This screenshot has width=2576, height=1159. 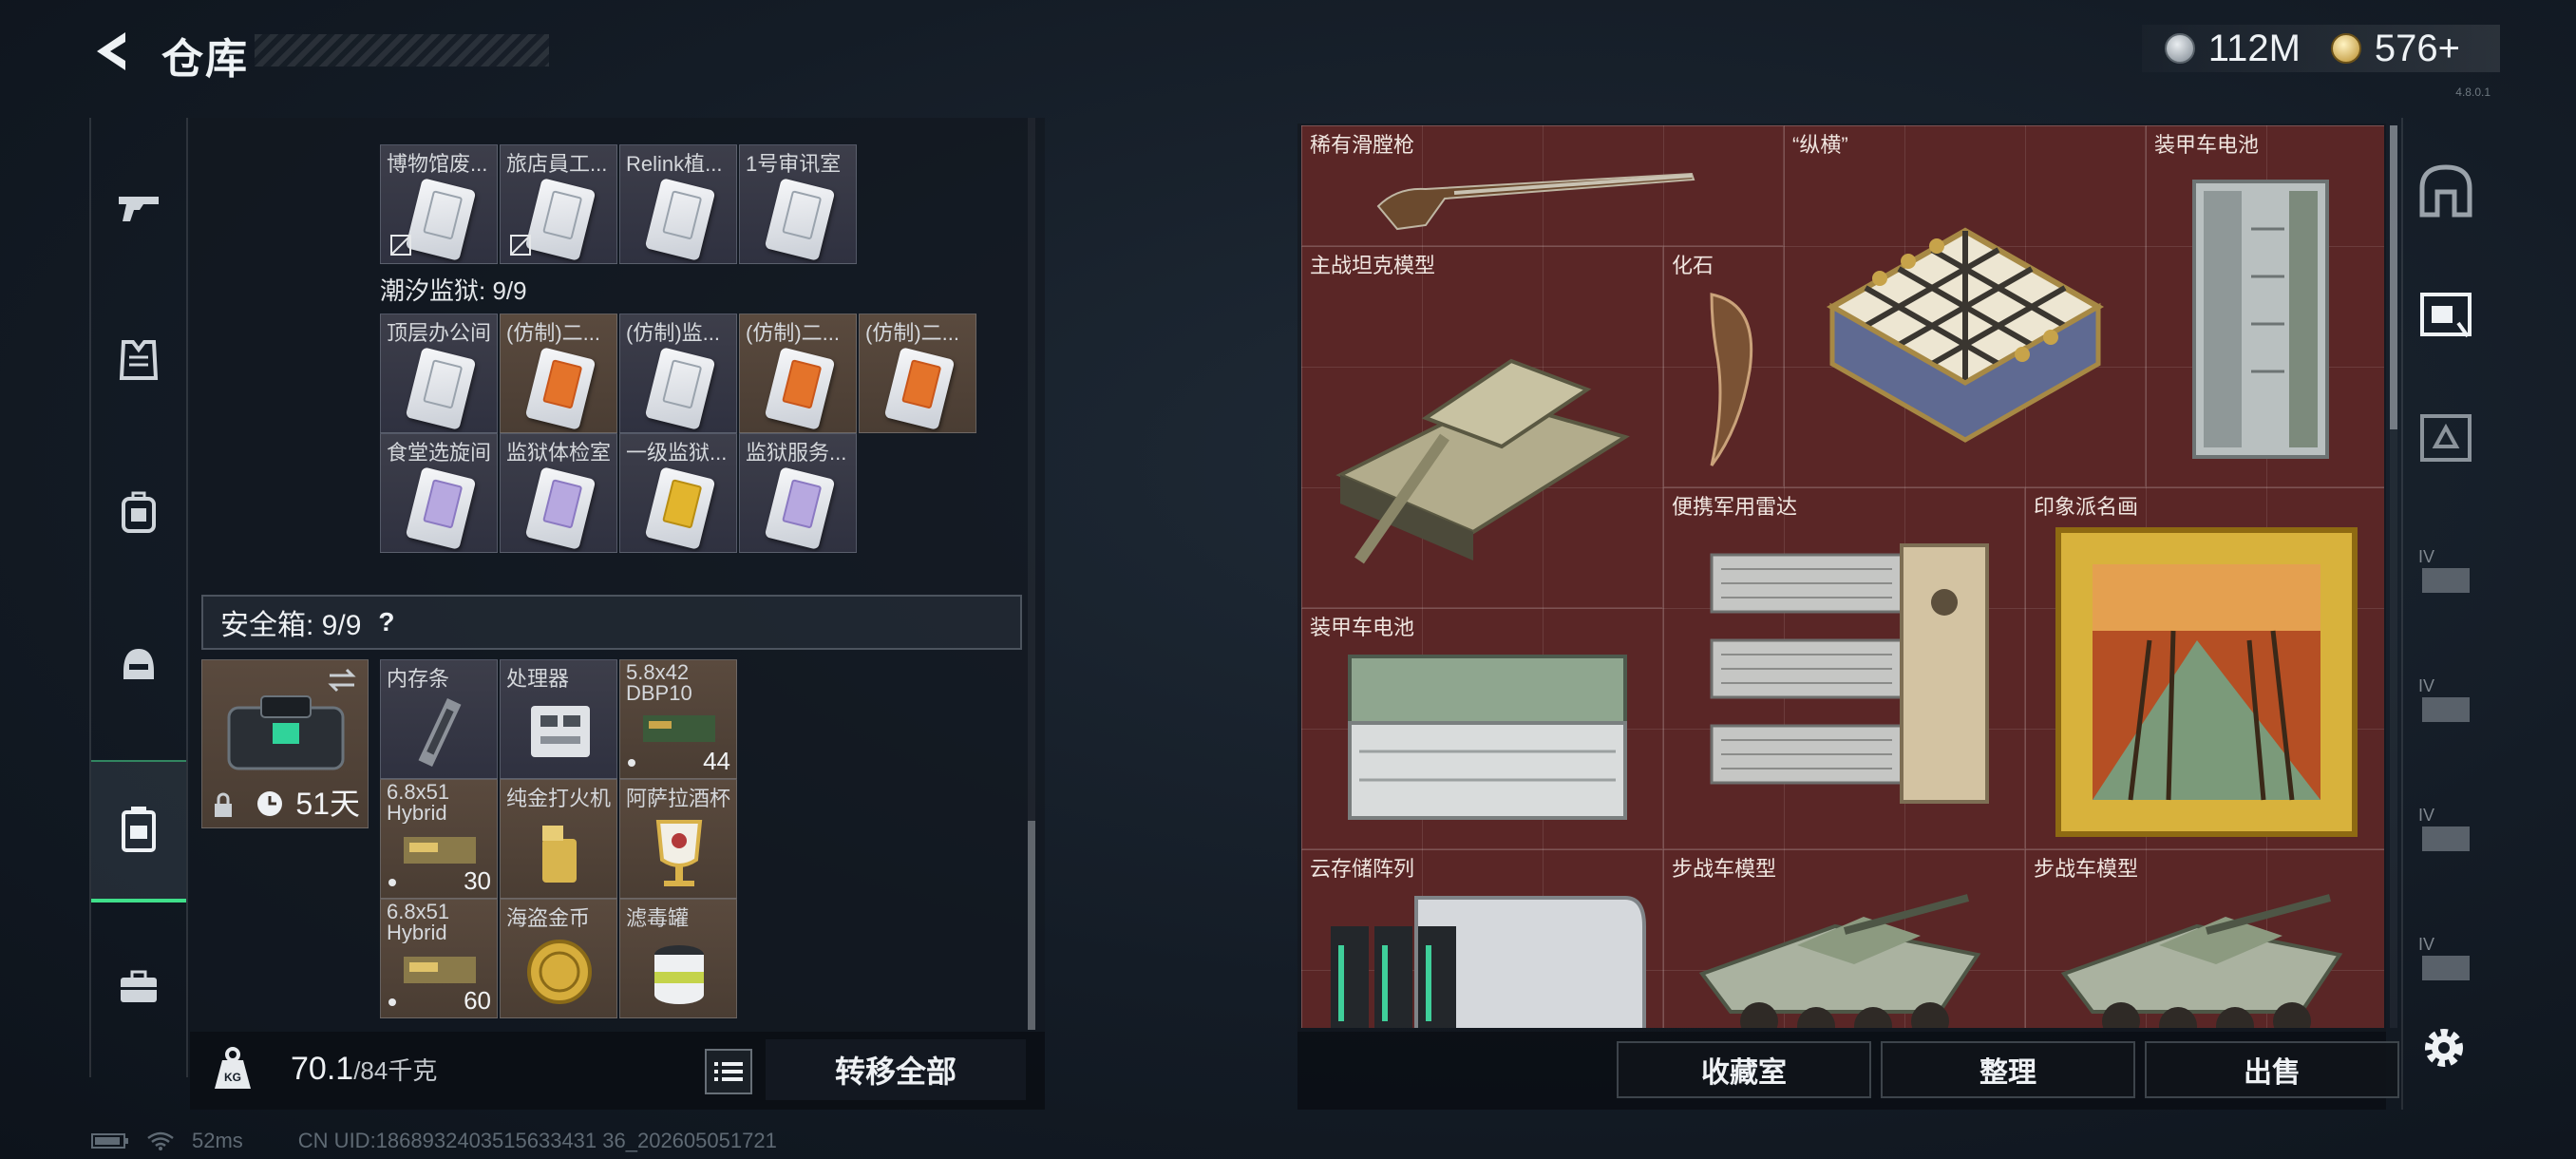 I want to click on briefcase-icon, so click(x=139, y=986).